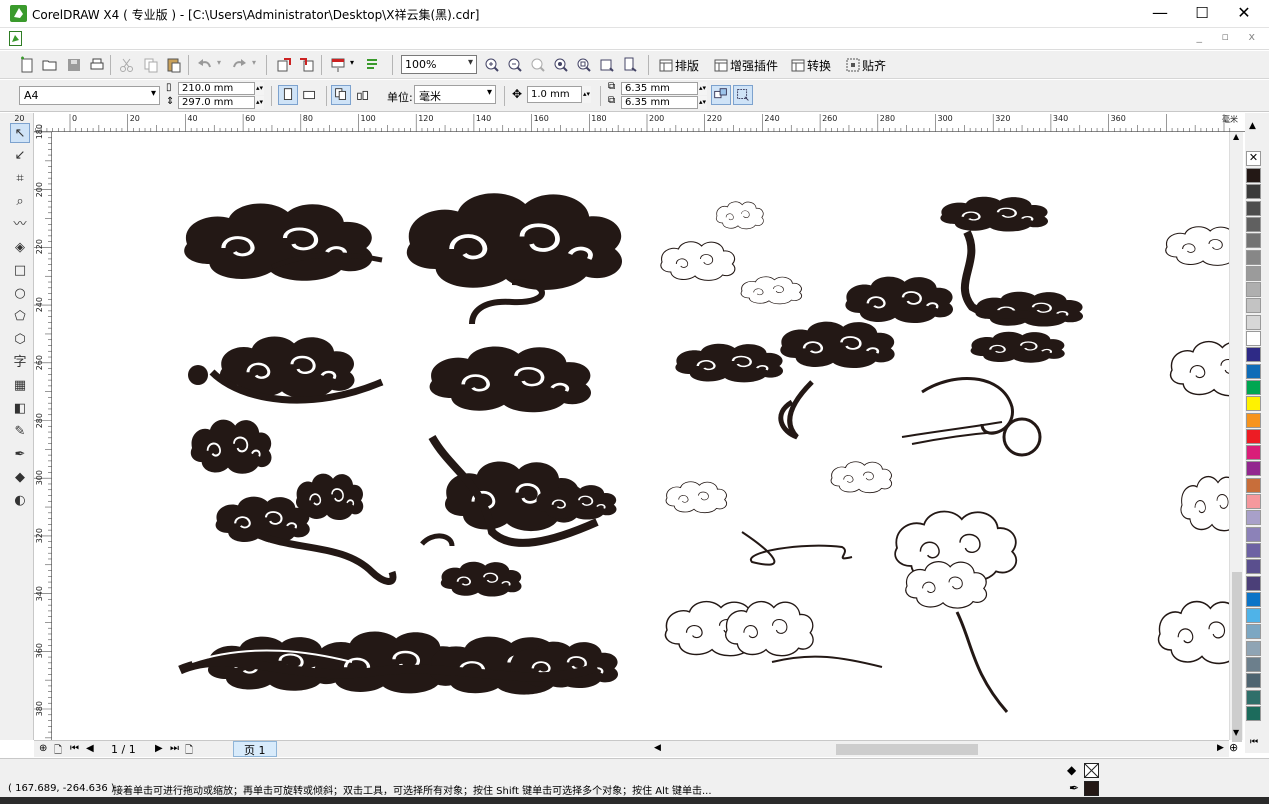 Image resolution: width=1269 pixels, height=804 pixels. Describe the element at coordinates (151, 65) in the screenshot. I see `copy-icon` at that location.